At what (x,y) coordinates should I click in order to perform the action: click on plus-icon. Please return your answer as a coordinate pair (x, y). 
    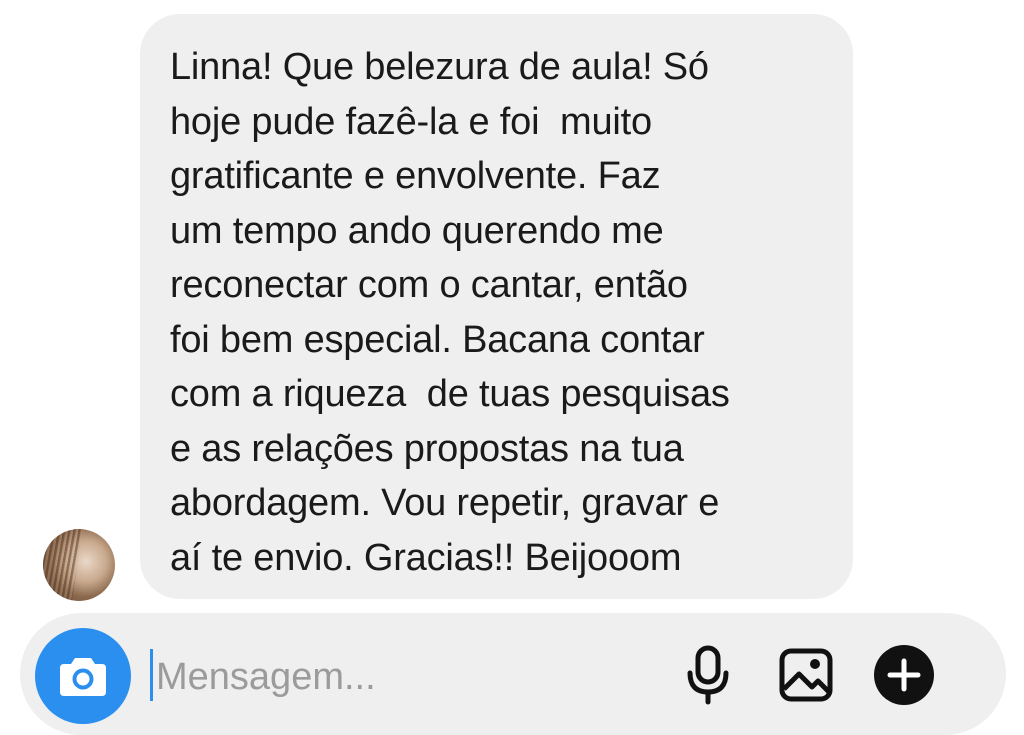
    Looking at the image, I should click on (904, 675).